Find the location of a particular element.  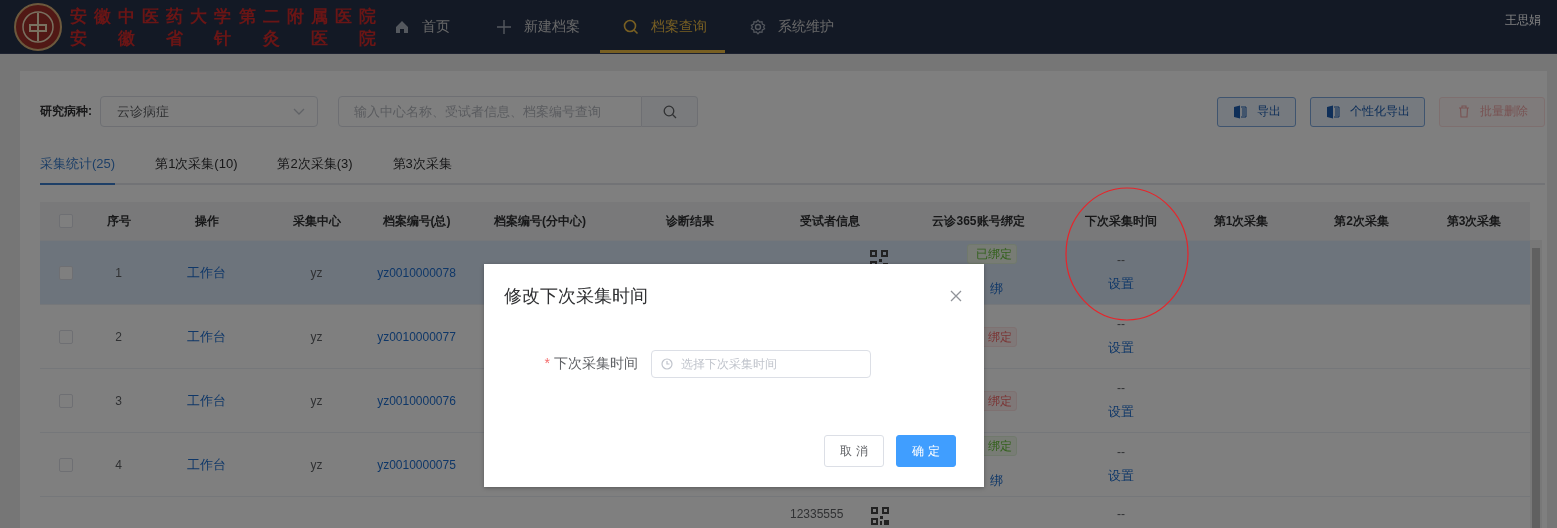

hospital-name: 安徽省针灸医院 is located at coordinates (223, 37).